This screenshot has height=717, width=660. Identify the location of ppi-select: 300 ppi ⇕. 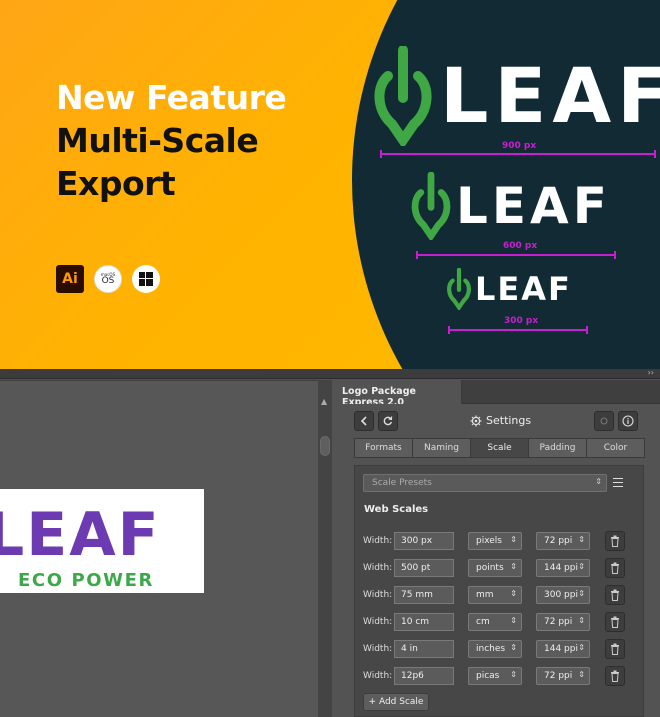
(563, 595).